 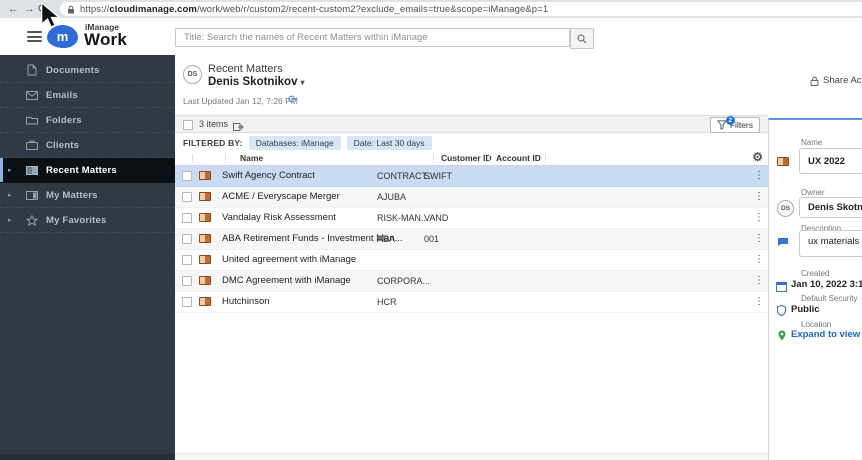 I want to click on owner-dropdown: Denis Skotnikov ▾, so click(x=256, y=82).